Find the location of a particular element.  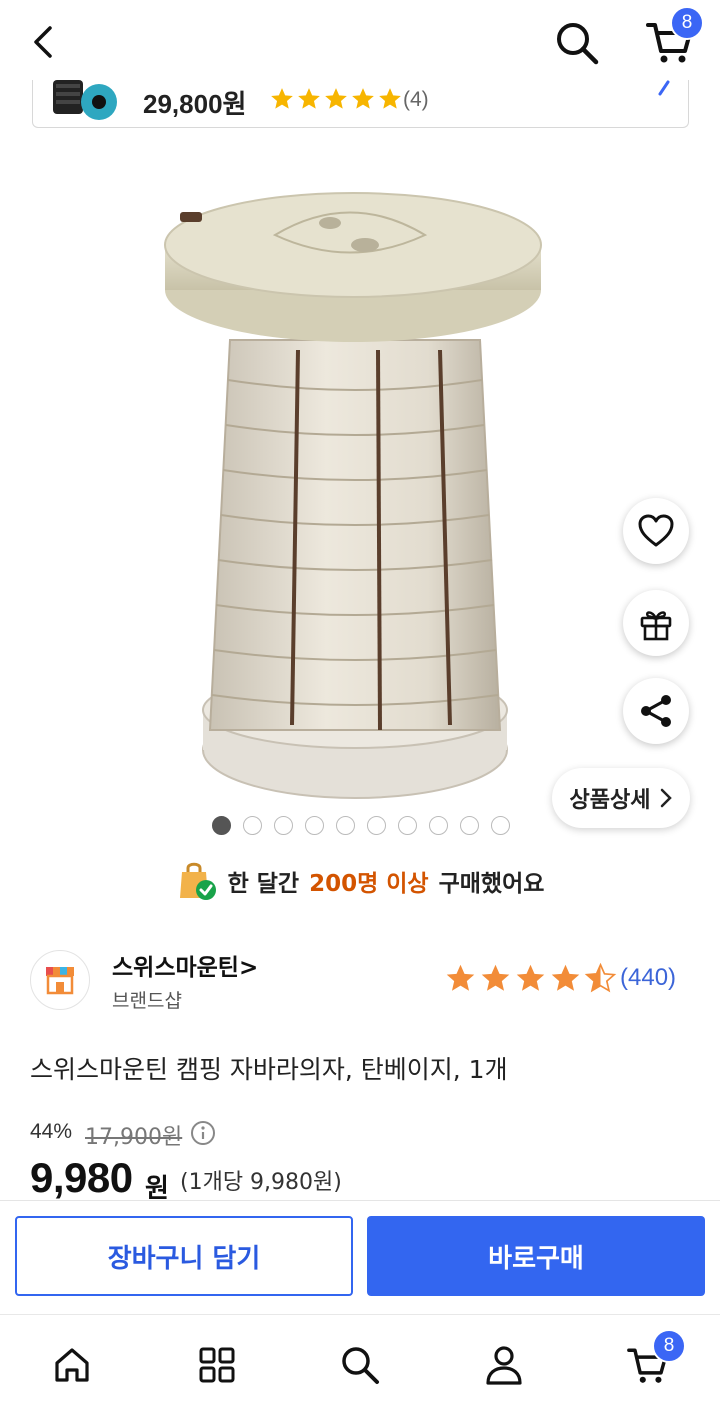

bottom-navigation: 8 is located at coordinates (360, 1364).